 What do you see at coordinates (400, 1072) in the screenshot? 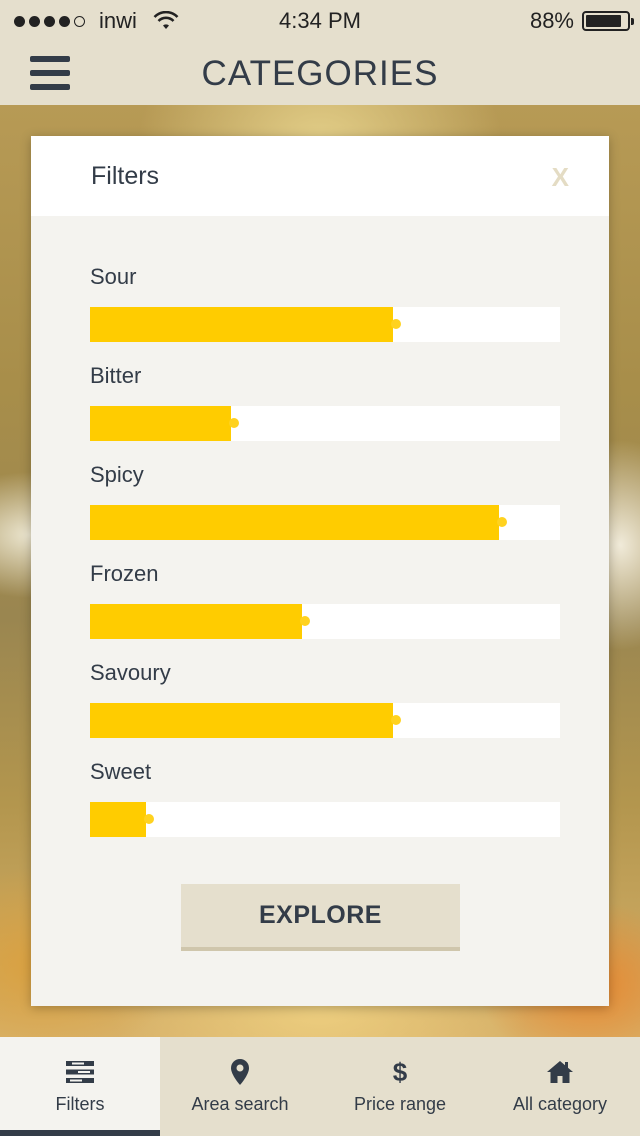
I see `dollar-icon: $` at bounding box center [400, 1072].